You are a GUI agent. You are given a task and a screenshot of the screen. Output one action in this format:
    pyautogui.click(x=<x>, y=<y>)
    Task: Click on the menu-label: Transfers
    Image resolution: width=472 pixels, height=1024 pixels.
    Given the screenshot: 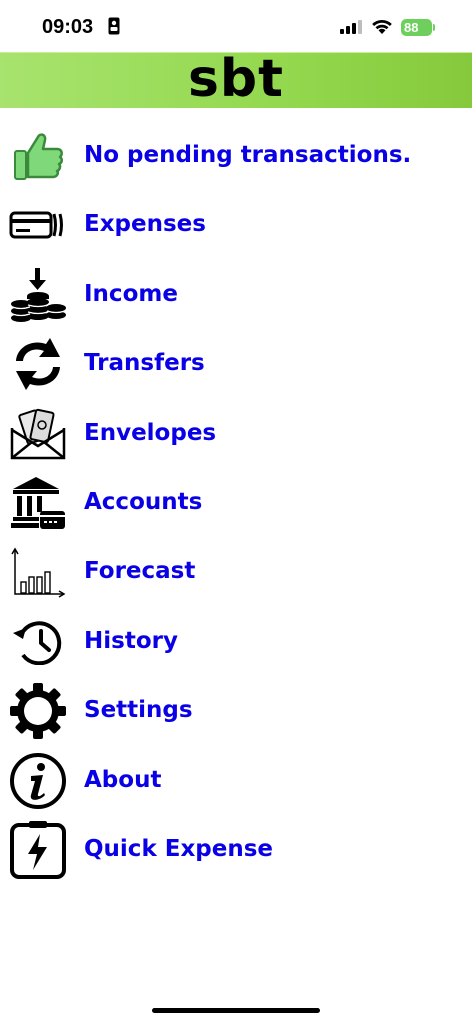 What is the action you would take?
    pyautogui.click(x=144, y=363)
    